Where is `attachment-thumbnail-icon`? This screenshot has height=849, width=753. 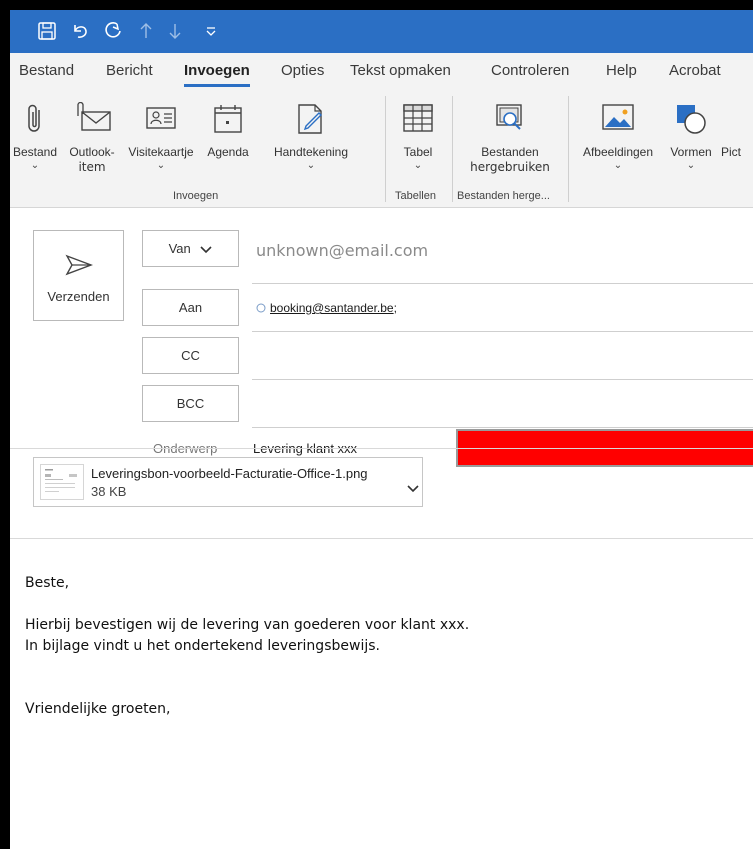 attachment-thumbnail-icon is located at coordinates (62, 482).